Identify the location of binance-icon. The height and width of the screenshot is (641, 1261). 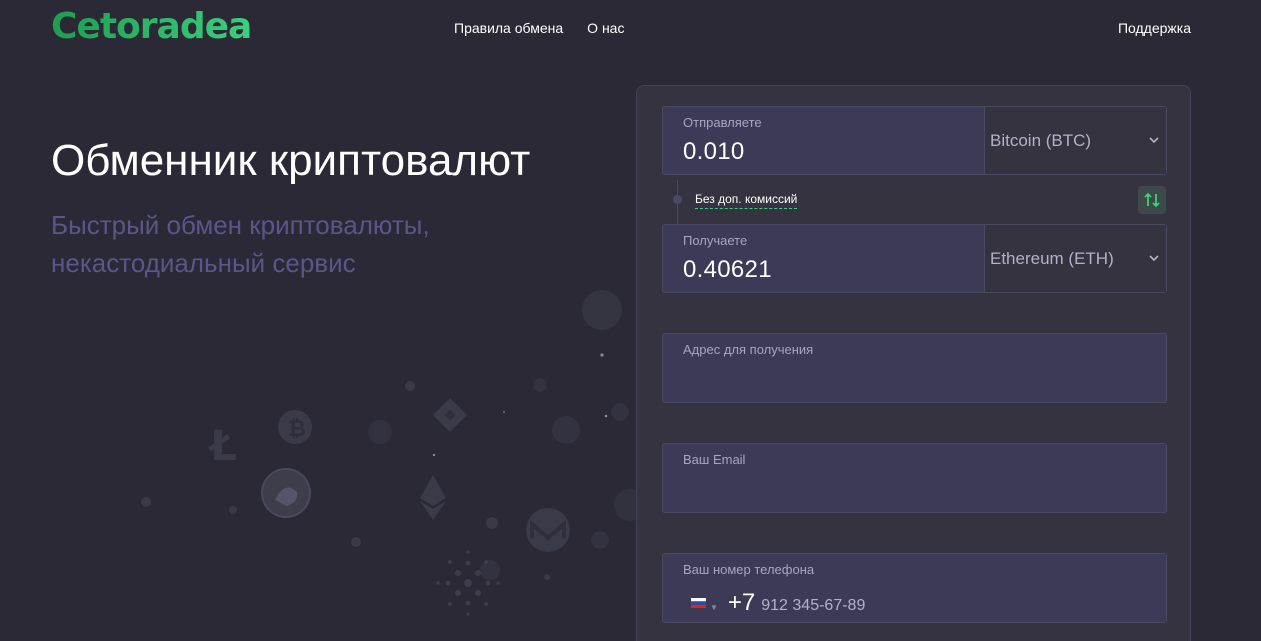
(450, 415).